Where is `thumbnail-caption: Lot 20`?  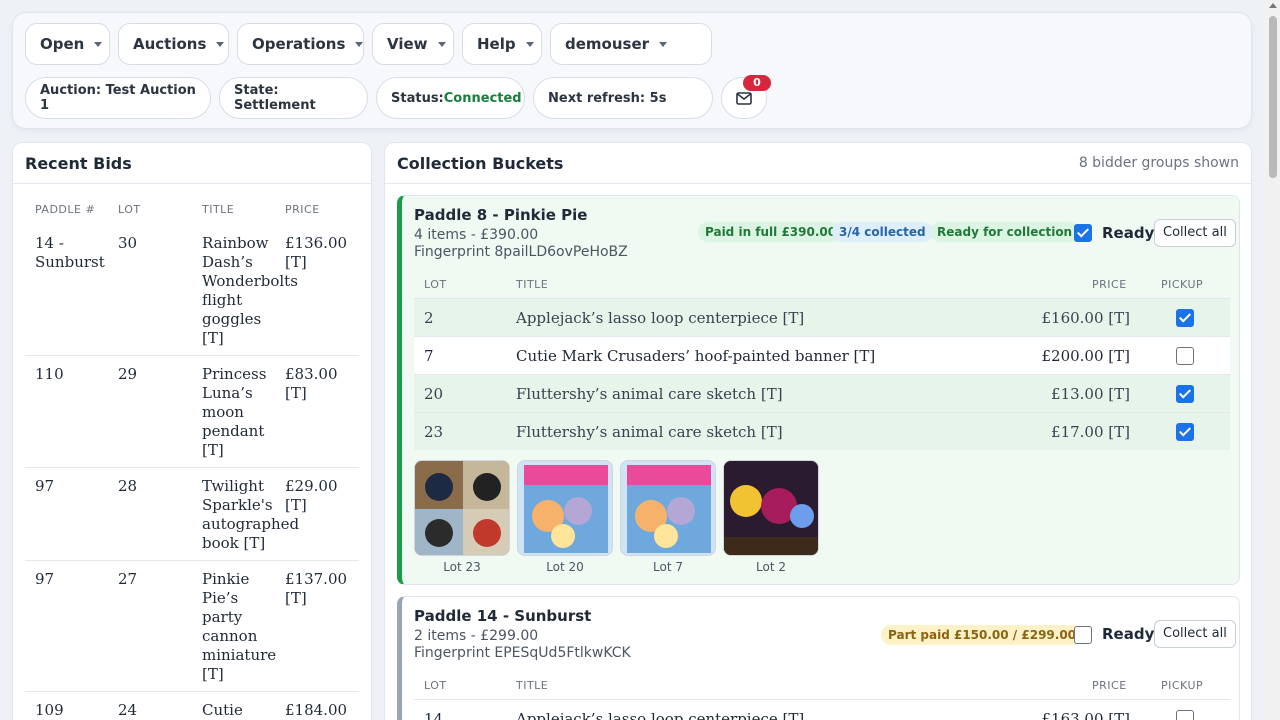 thumbnail-caption: Lot 20 is located at coordinates (565, 567).